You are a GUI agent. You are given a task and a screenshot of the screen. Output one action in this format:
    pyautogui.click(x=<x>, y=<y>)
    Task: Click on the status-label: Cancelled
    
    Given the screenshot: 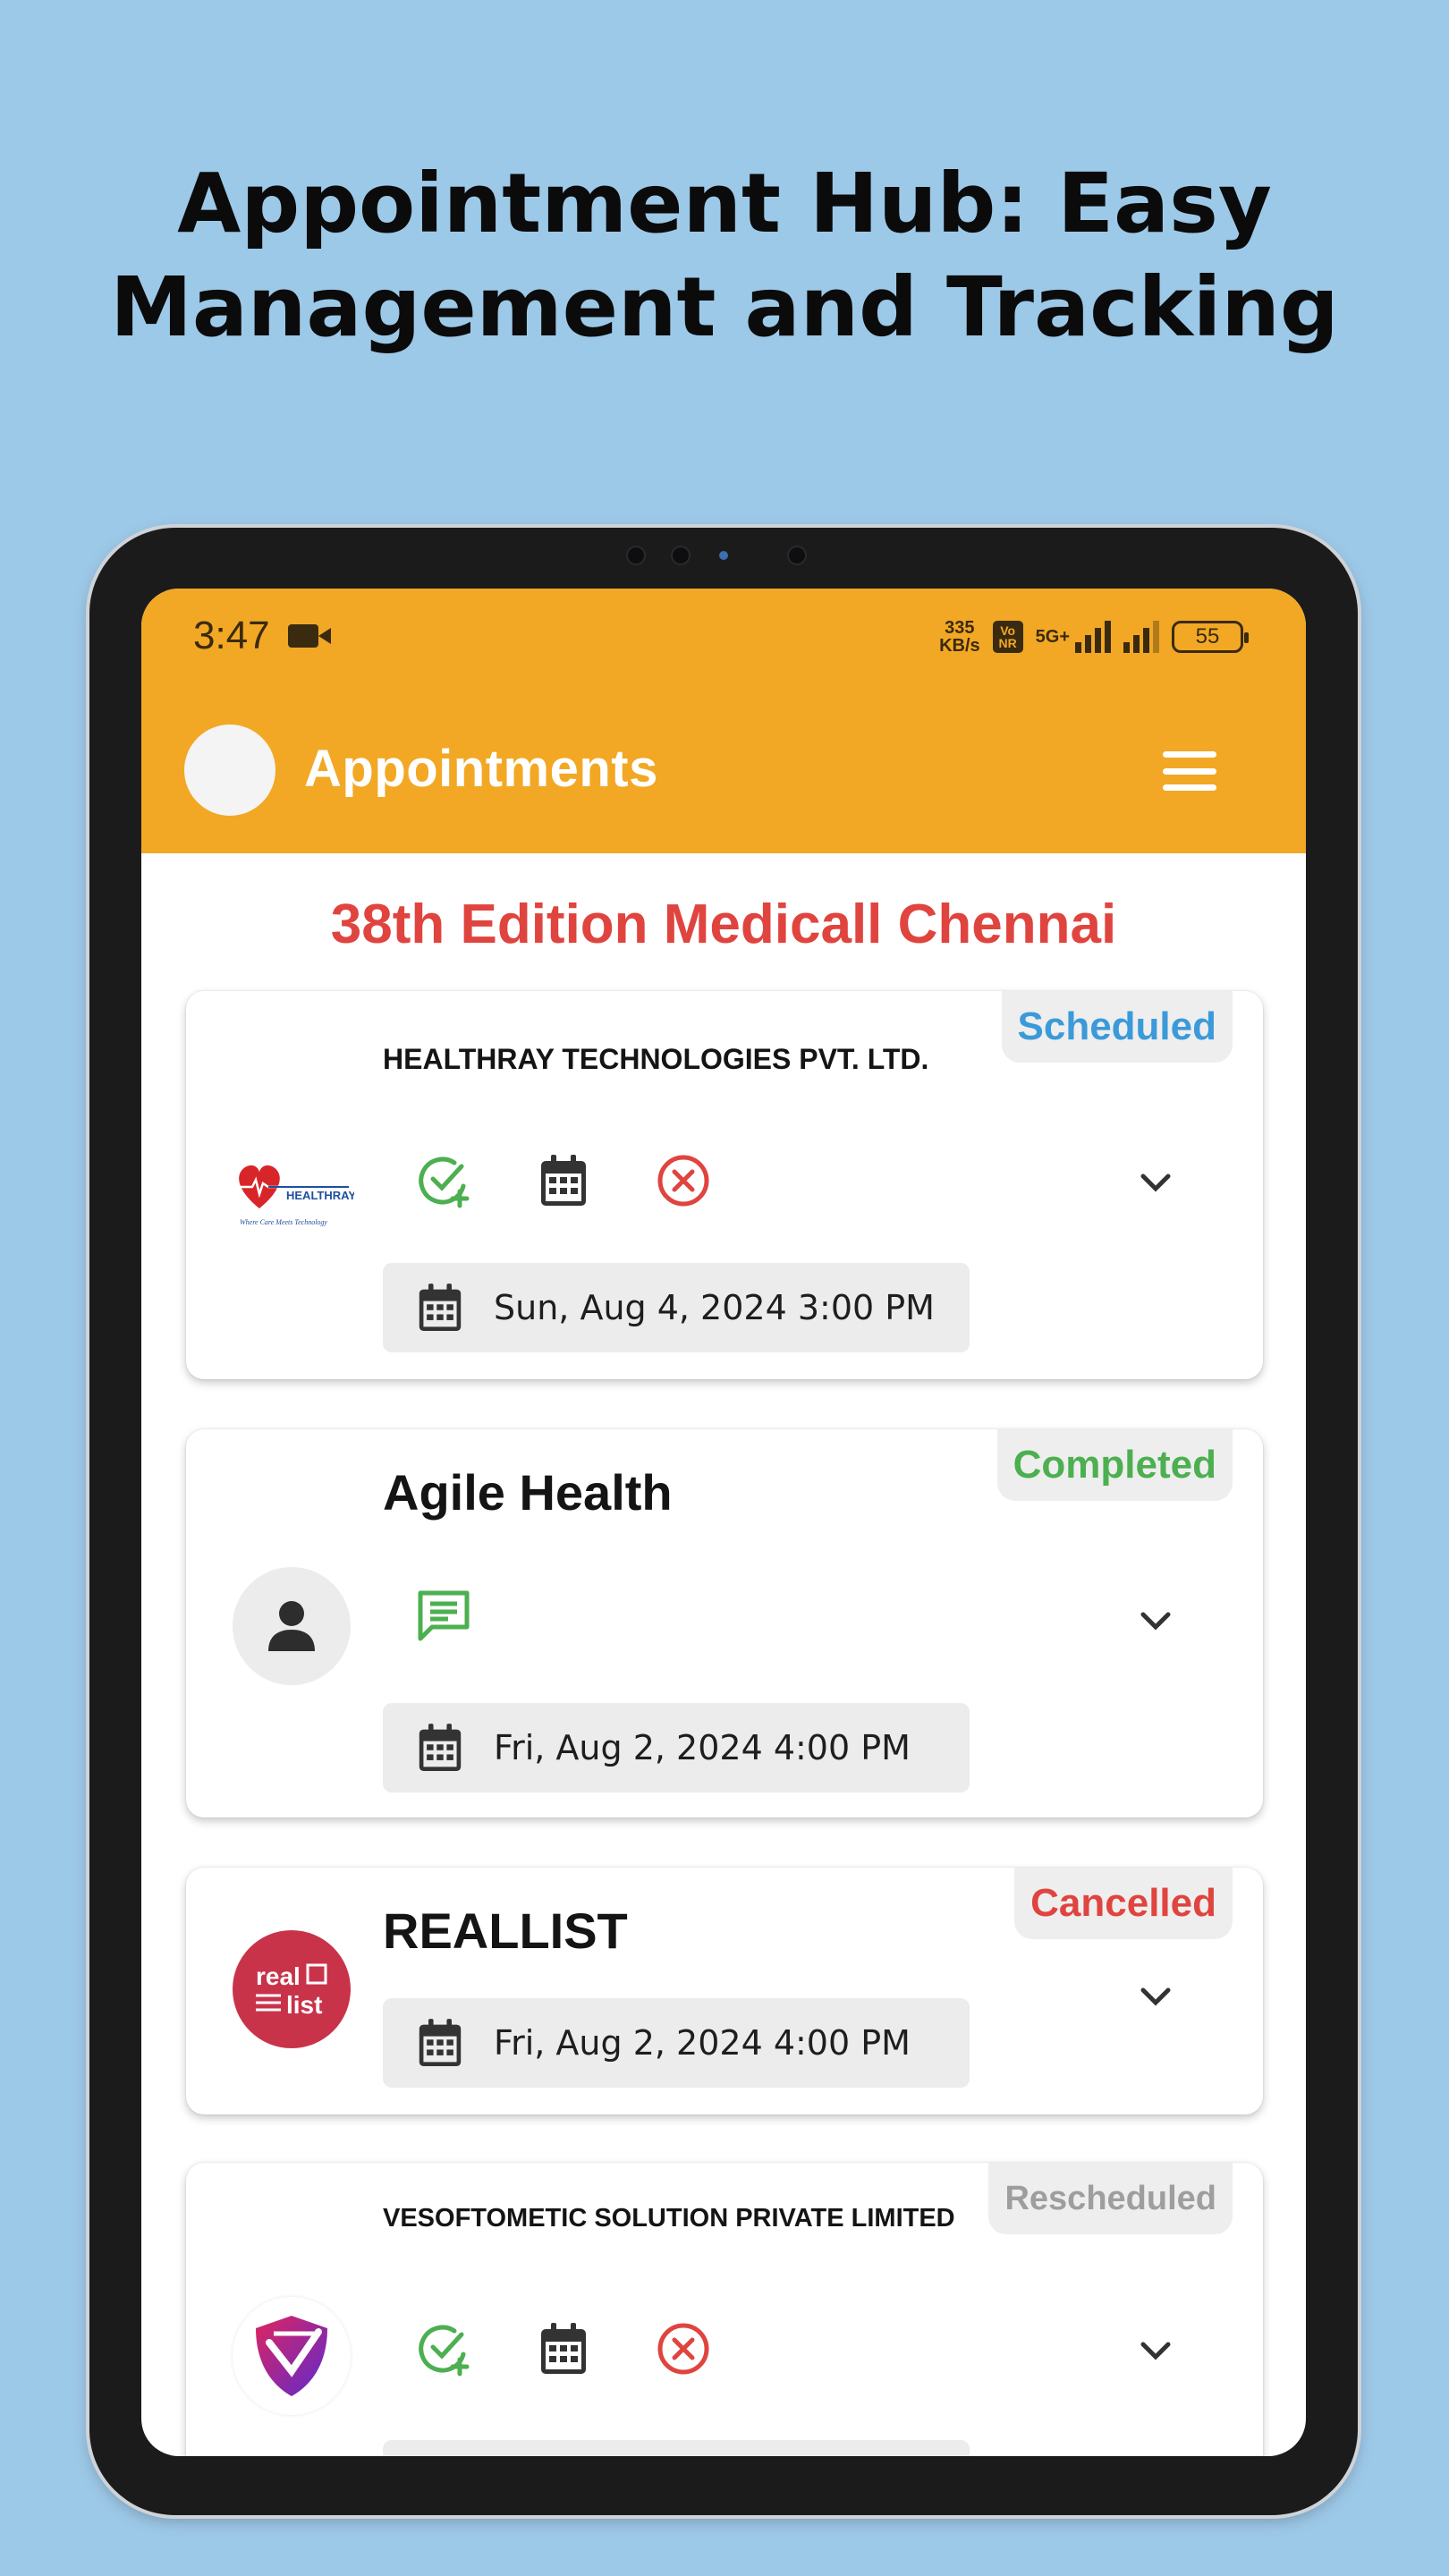 What is the action you would take?
    pyautogui.click(x=1123, y=1903)
    